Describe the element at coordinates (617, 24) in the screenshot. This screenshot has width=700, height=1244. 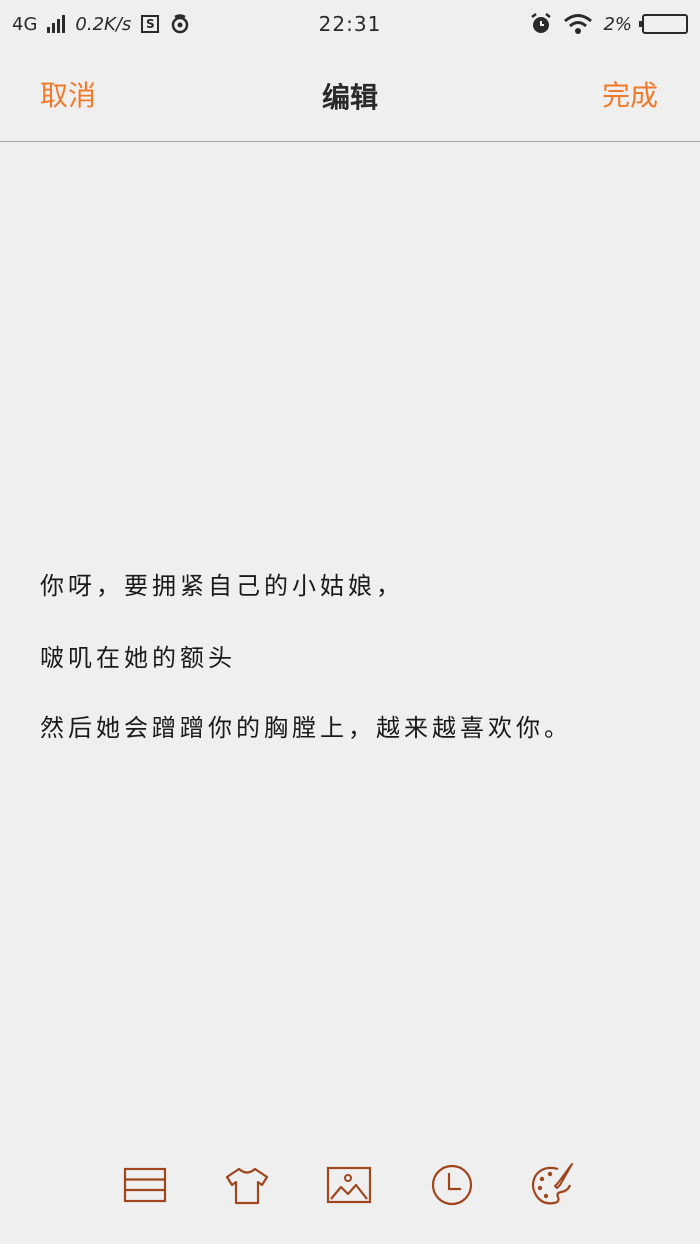
I see `battery-percent: 2%` at that location.